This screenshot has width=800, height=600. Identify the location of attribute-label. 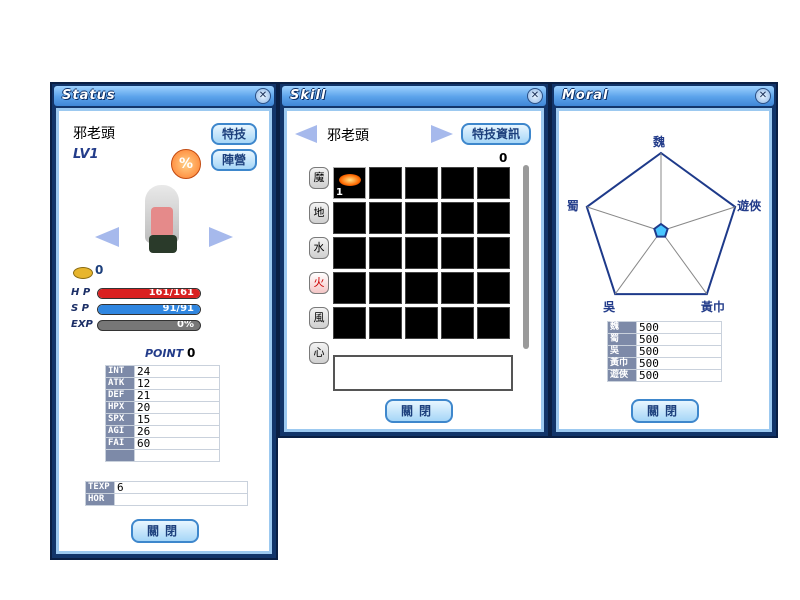
(120, 455).